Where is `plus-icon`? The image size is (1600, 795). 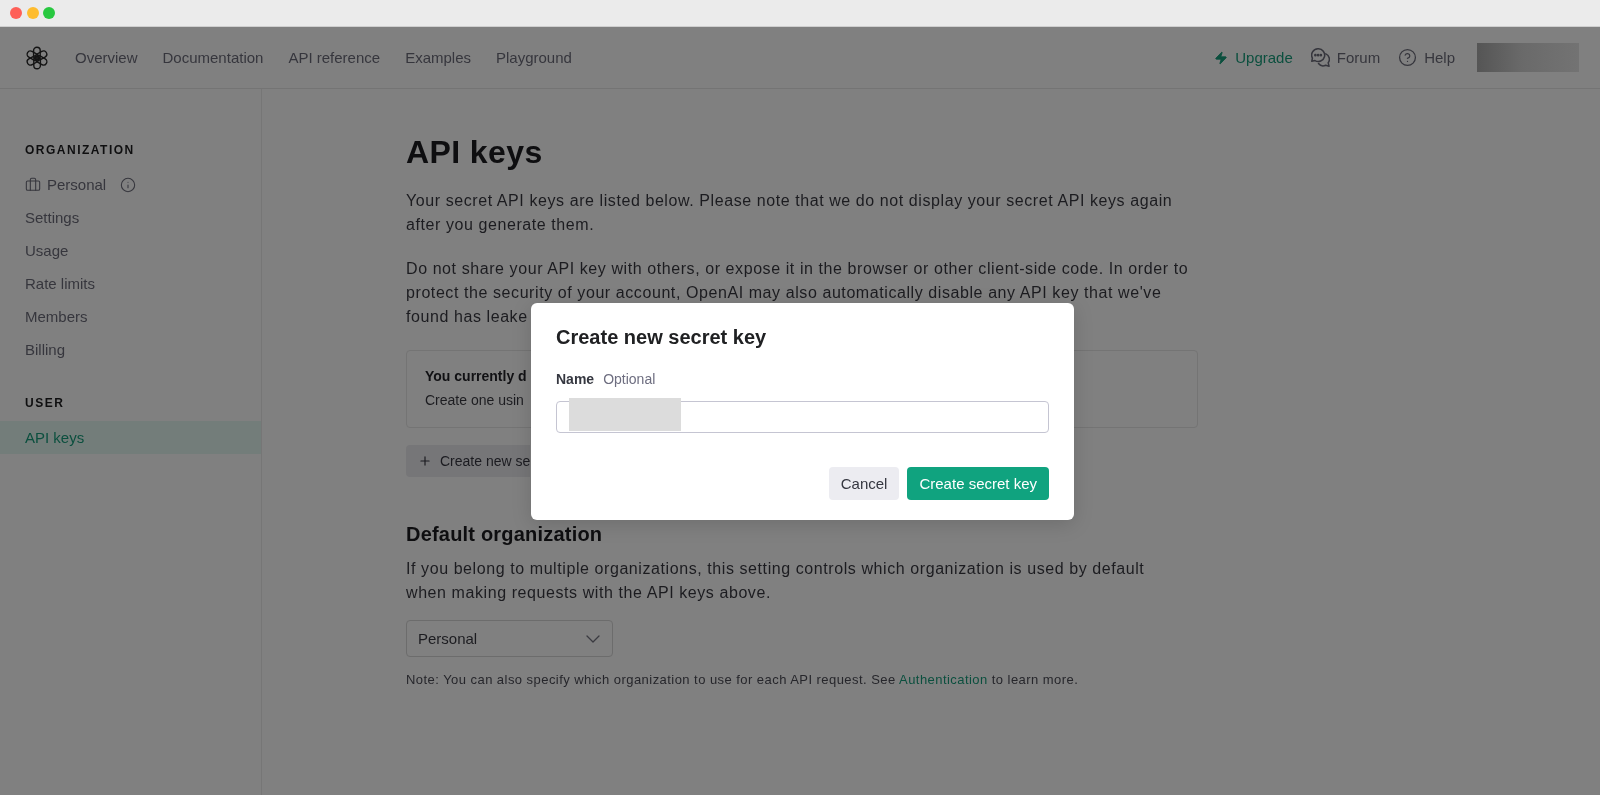 plus-icon is located at coordinates (425, 461).